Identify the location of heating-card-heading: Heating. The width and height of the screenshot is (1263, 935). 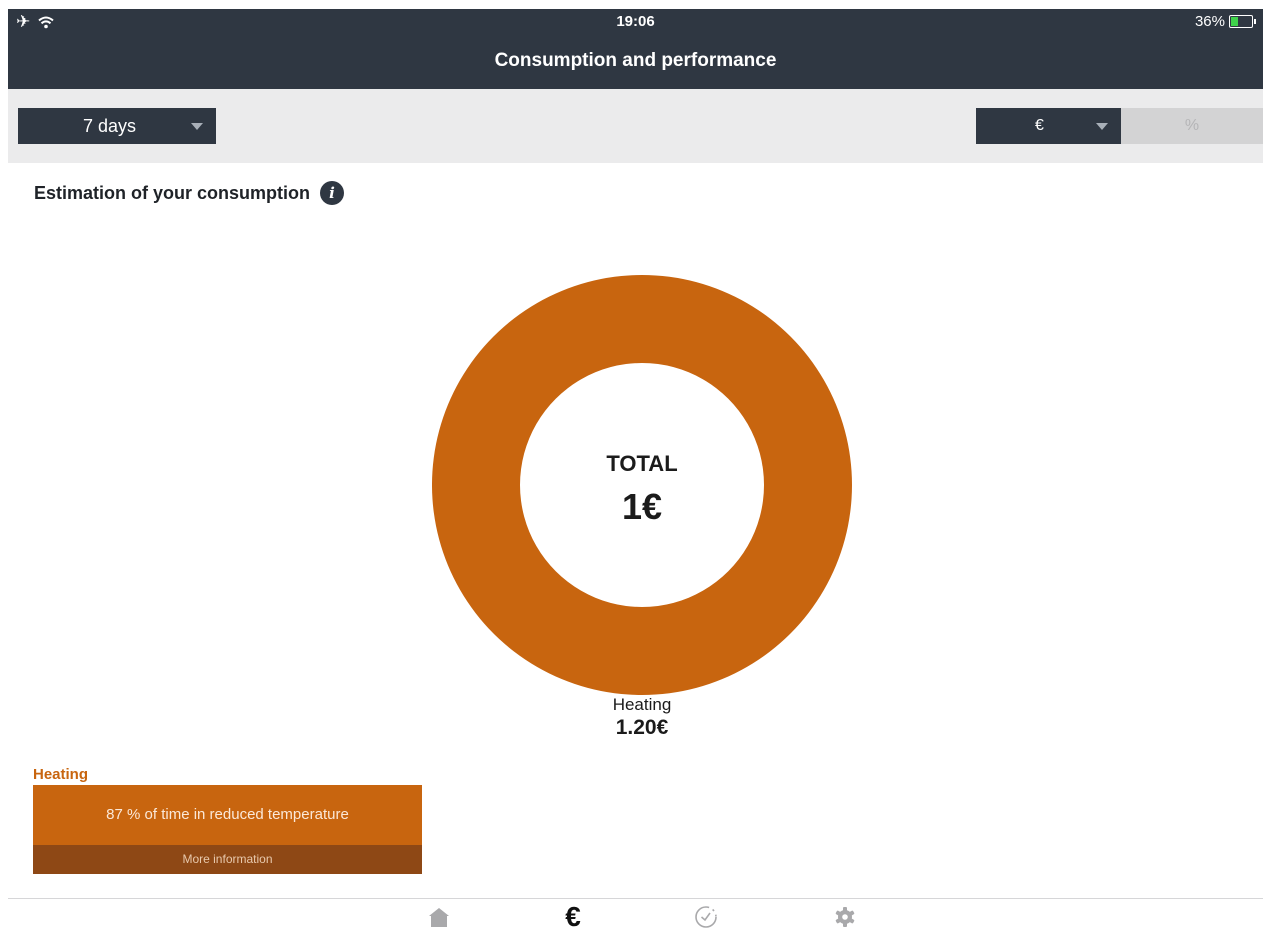
(61, 774).